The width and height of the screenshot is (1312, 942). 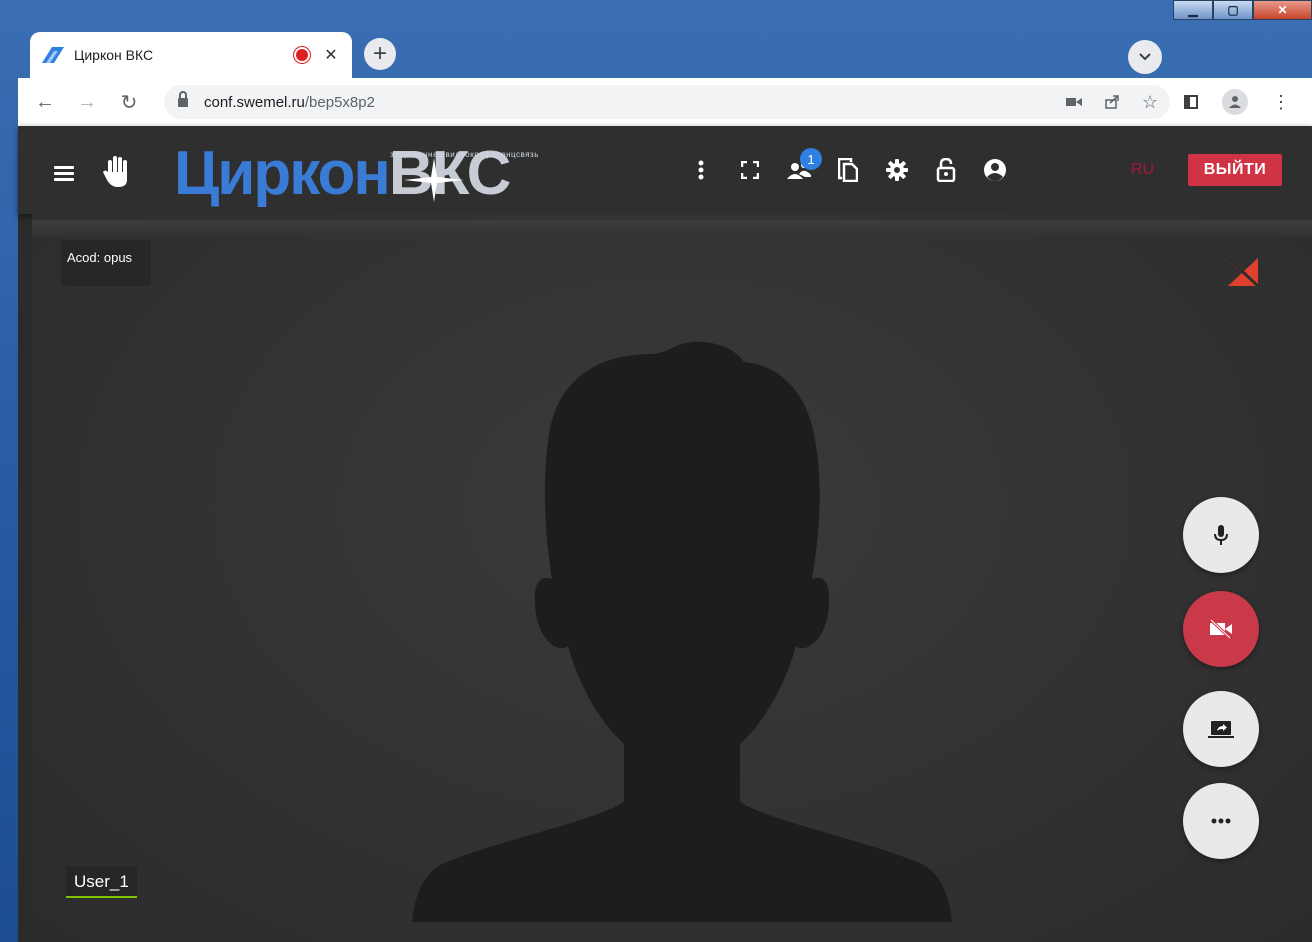 What do you see at coordinates (191, 55) in the screenshot?
I see `browser-tab: Циркон ВКС ✕` at bounding box center [191, 55].